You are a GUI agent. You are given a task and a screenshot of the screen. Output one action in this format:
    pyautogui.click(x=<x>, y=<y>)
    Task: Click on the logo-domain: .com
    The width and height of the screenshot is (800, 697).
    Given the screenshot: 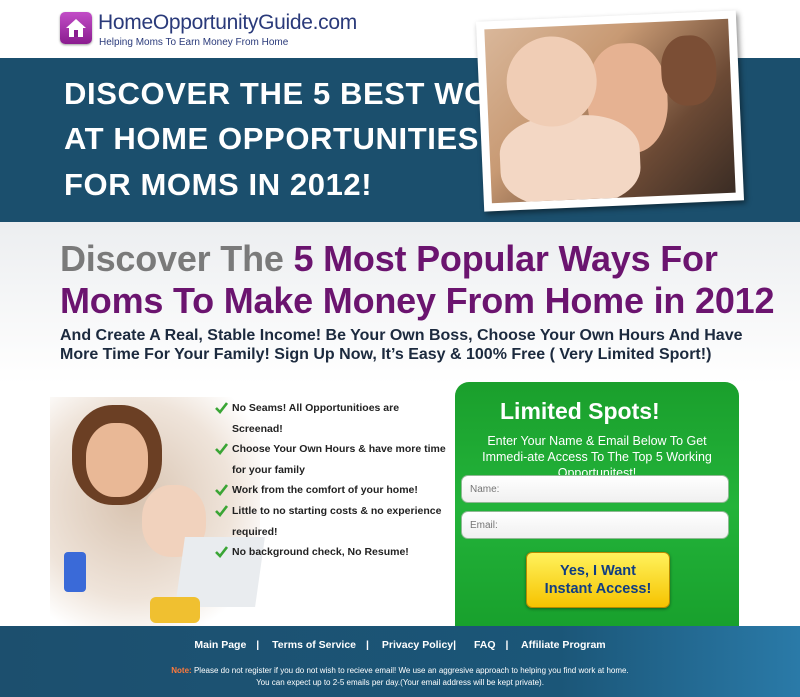 What is the action you would take?
    pyautogui.click(x=335, y=22)
    